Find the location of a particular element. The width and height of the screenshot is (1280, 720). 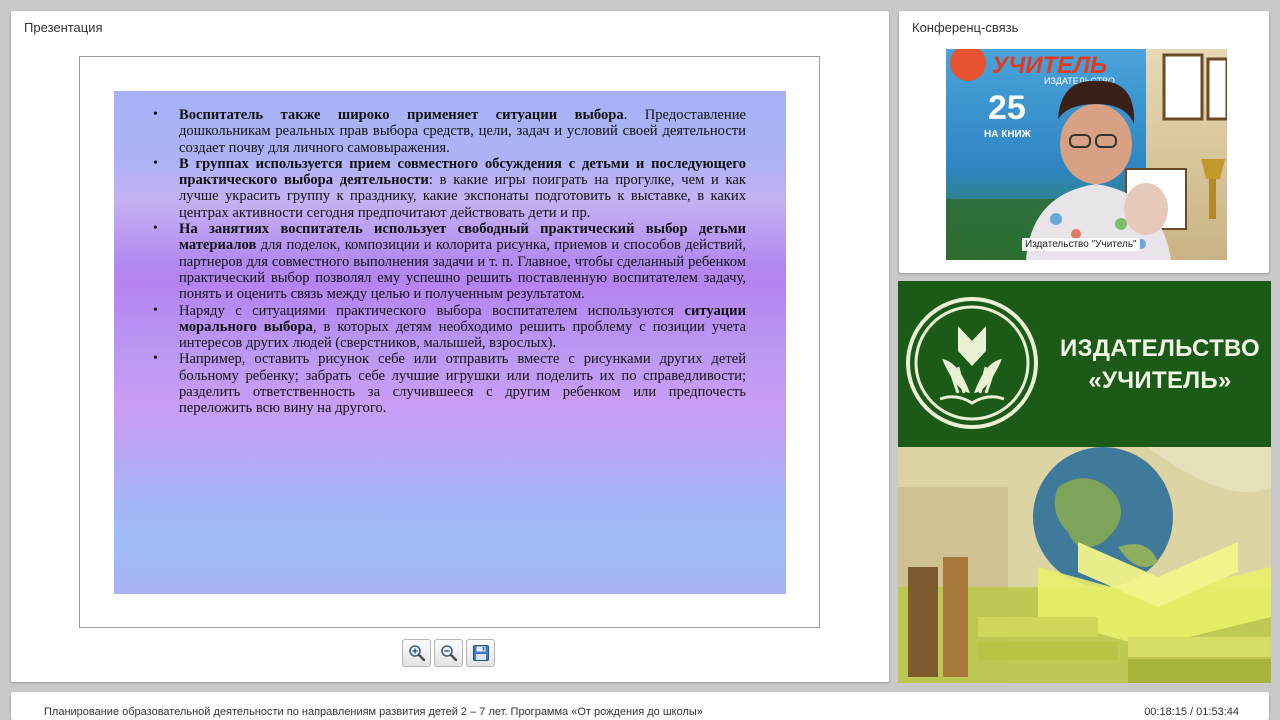

certificate-frame is located at coordinates (1183, 87).